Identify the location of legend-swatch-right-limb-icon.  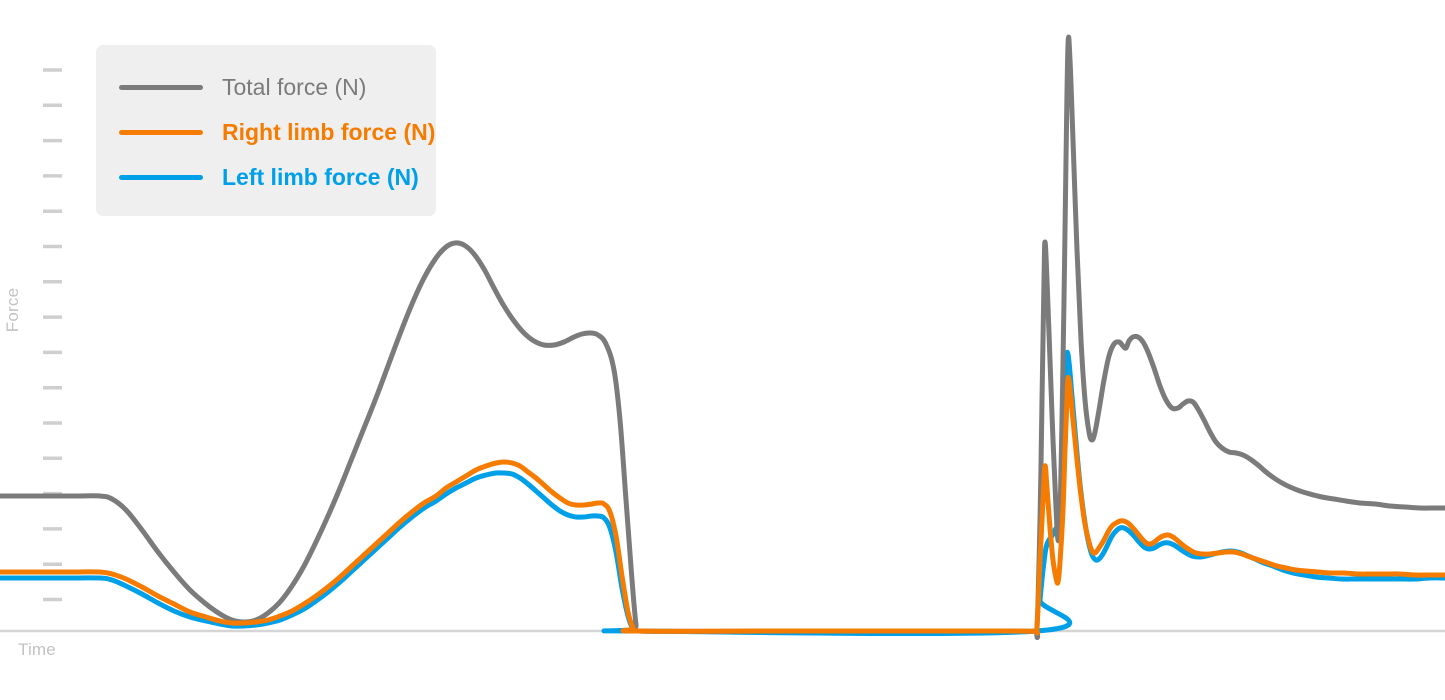
(161, 132).